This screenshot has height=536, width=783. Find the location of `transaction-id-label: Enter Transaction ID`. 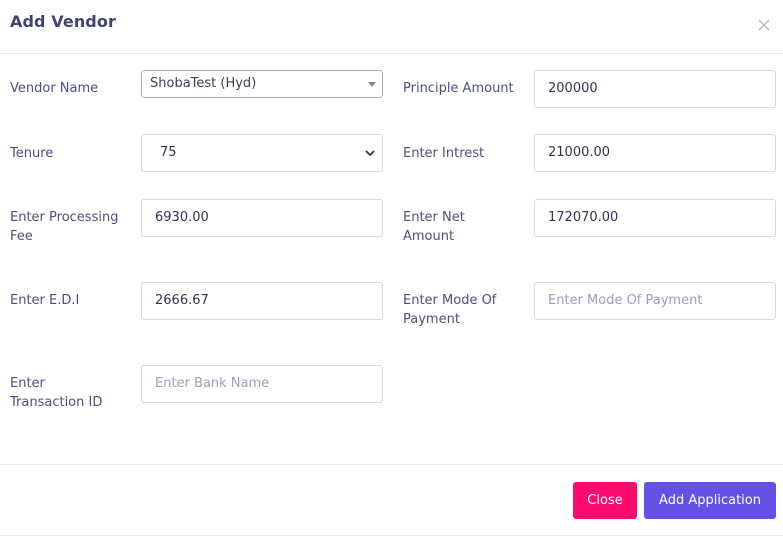

transaction-id-label: Enter Transaction ID is located at coordinates (56, 393).